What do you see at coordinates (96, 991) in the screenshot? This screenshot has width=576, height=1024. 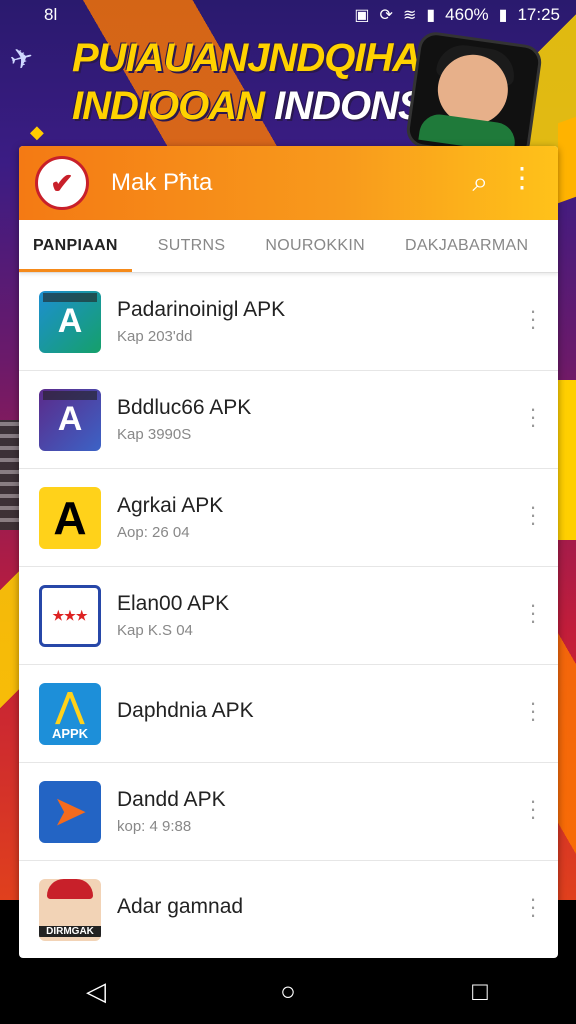 I see `back-triangle-icon: ◁` at bounding box center [96, 991].